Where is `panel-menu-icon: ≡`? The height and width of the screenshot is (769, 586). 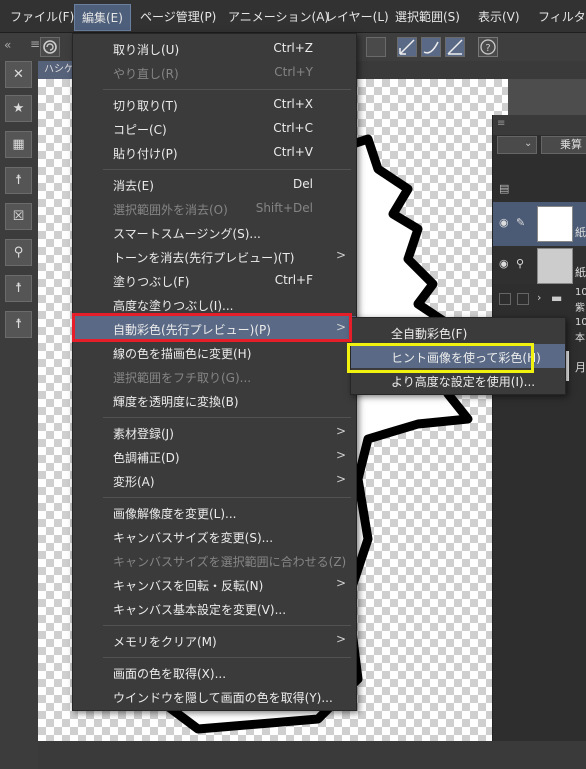
panel-menu-icon: ≡ is located at coordinates (35, 44).